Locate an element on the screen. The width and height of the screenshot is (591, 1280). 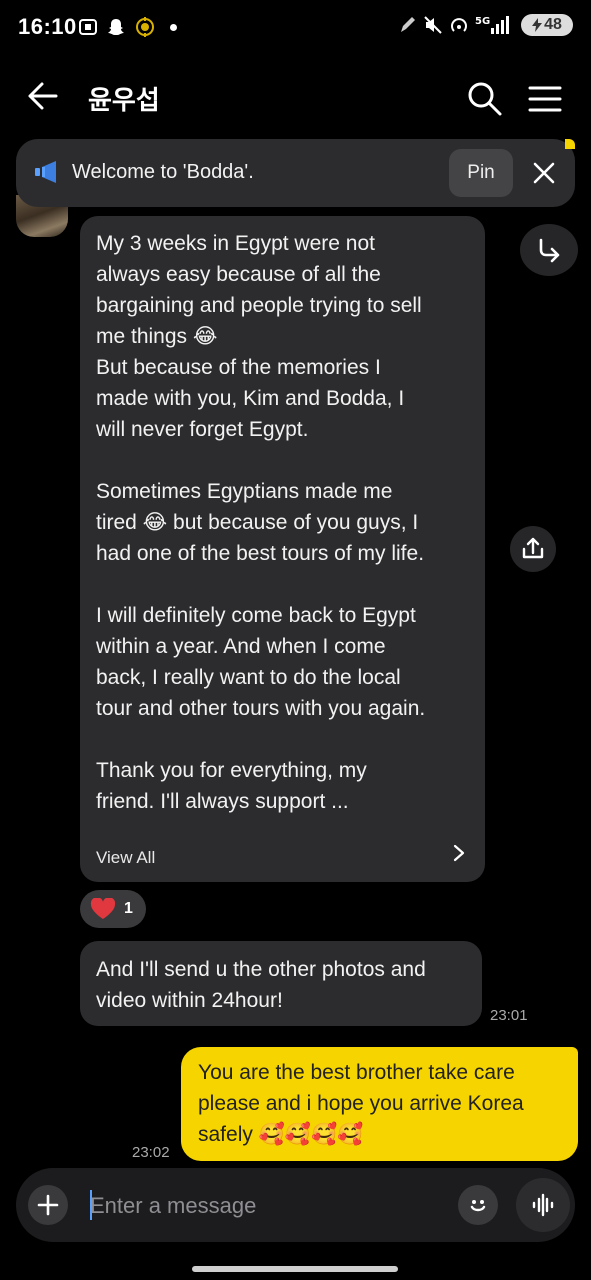
view-all-link: View All is located at coordinates (125, 857).